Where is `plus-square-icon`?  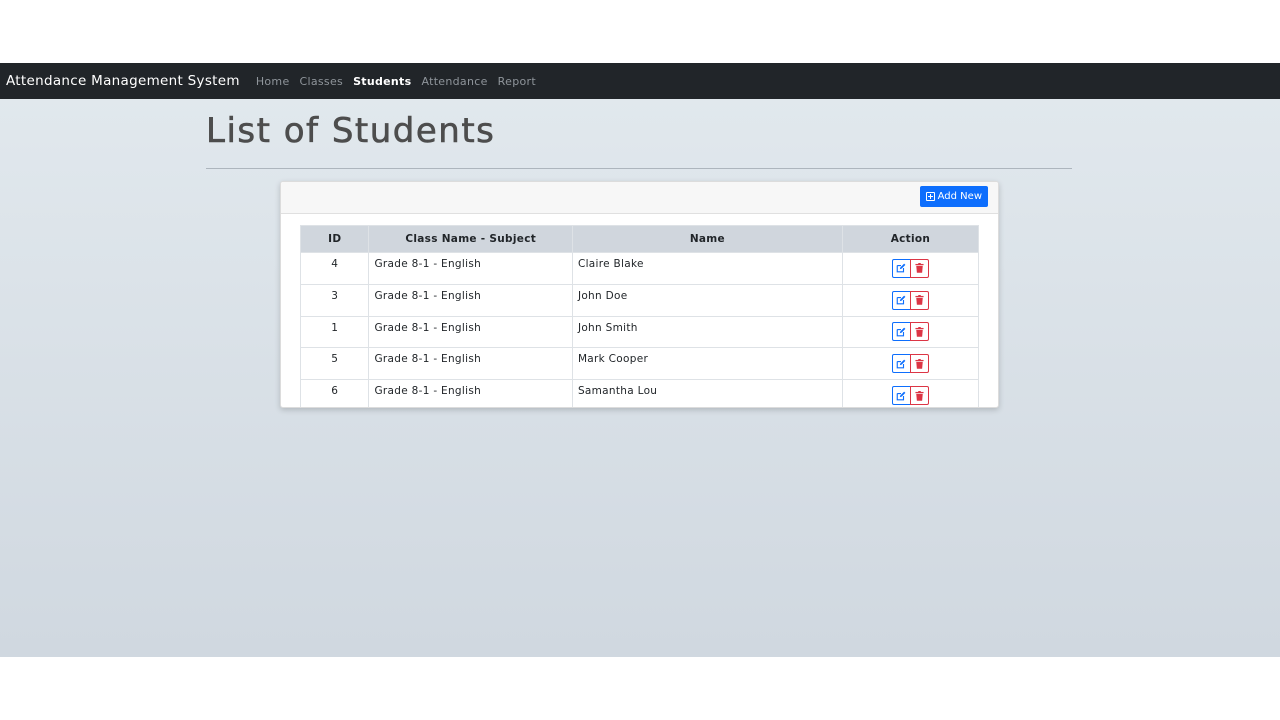 plus-square-icon is located at coordinates (930, 196).